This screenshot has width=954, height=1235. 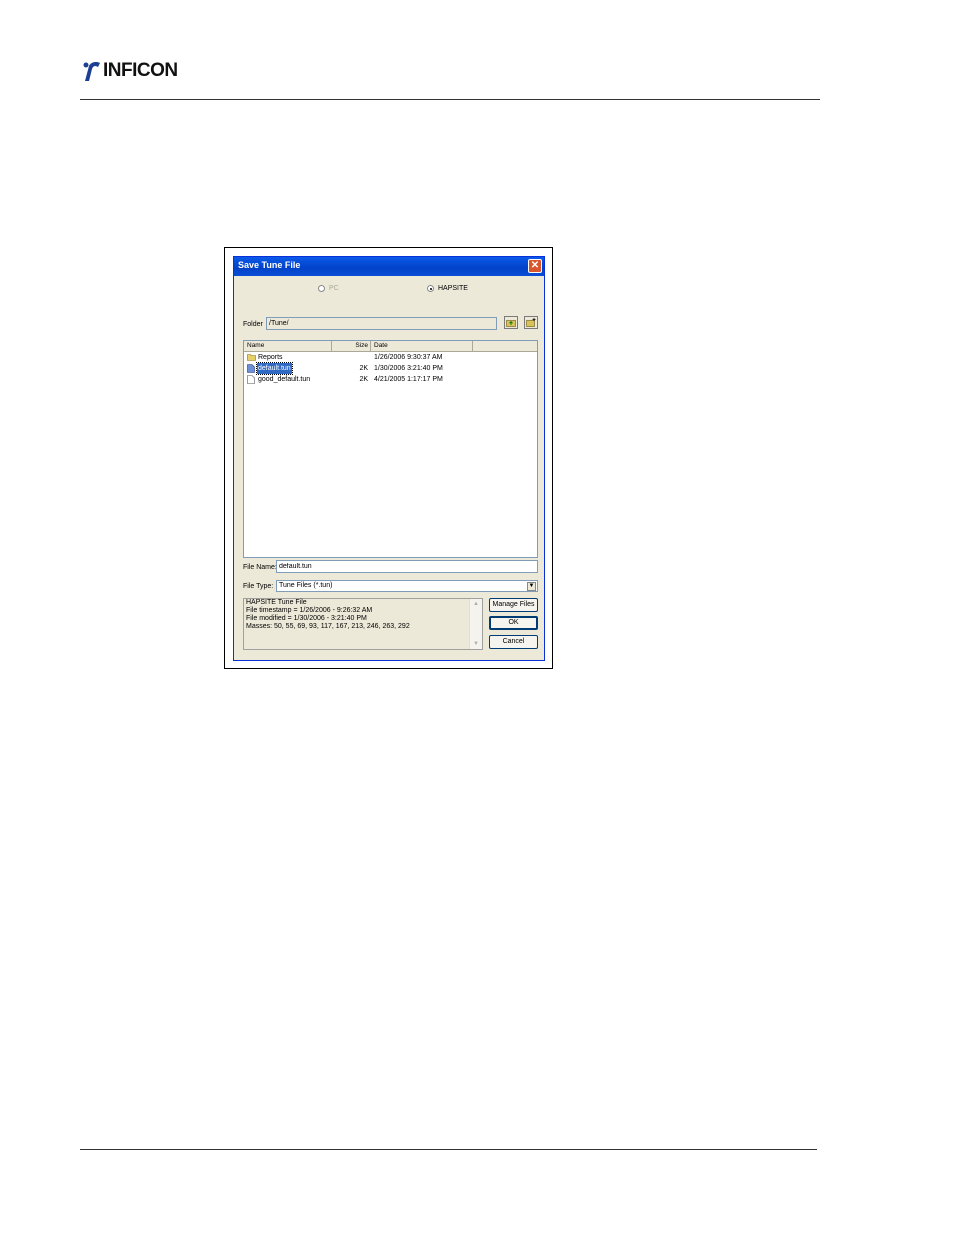 I want to click on file-type-select: Tune Files (*.tun) ▼, so click(x=407, y=586).